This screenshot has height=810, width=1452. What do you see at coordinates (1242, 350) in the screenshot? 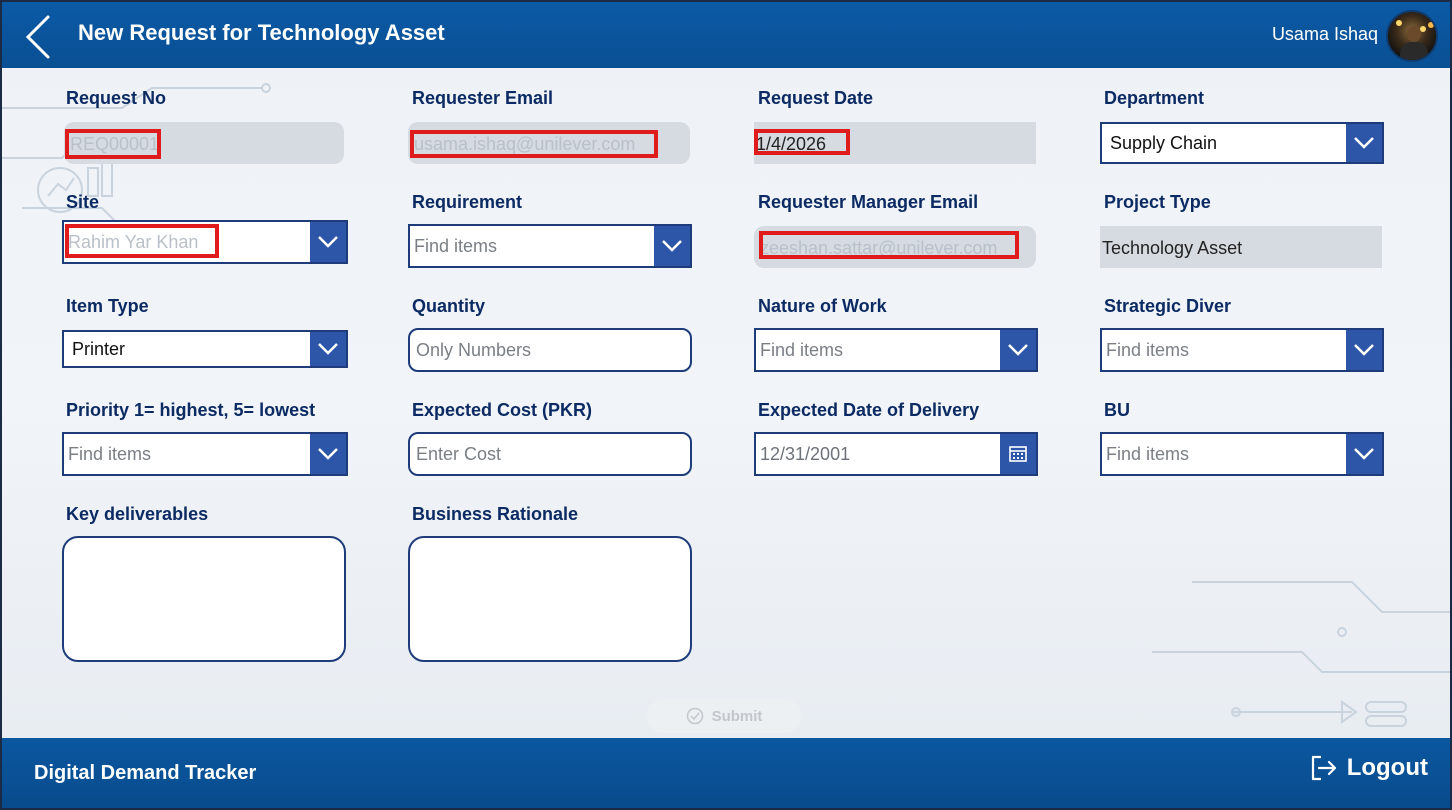
I see `strategic-diver-dropdown: Find items` at bounding box center [1242, 350].